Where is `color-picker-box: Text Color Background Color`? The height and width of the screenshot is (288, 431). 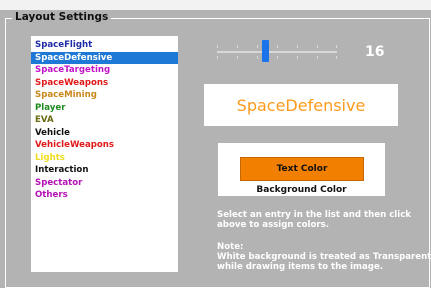 color-picker-box: Text Color Background Color is located at coordinates (301, 169).